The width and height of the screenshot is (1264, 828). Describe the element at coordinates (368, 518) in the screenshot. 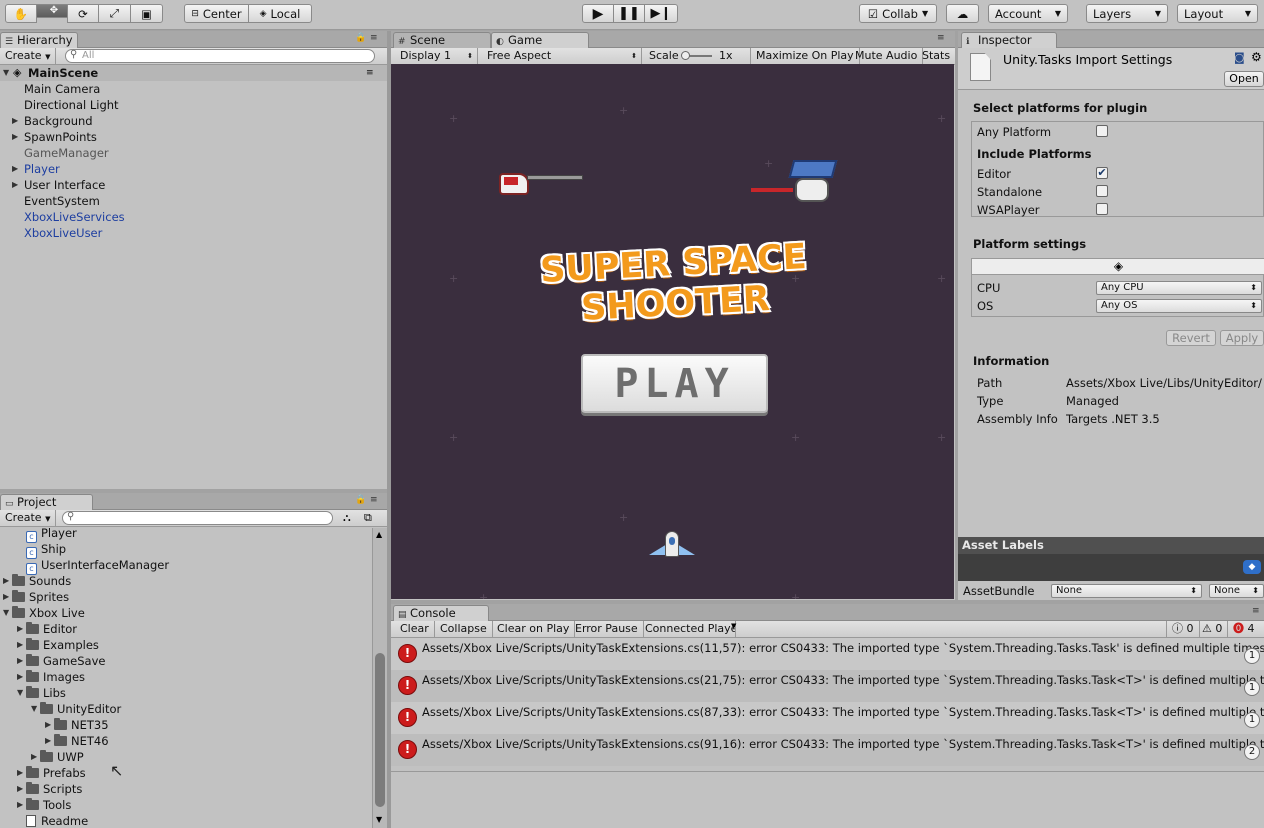

I see `filter-by-label-icon: ⧉` at that location.